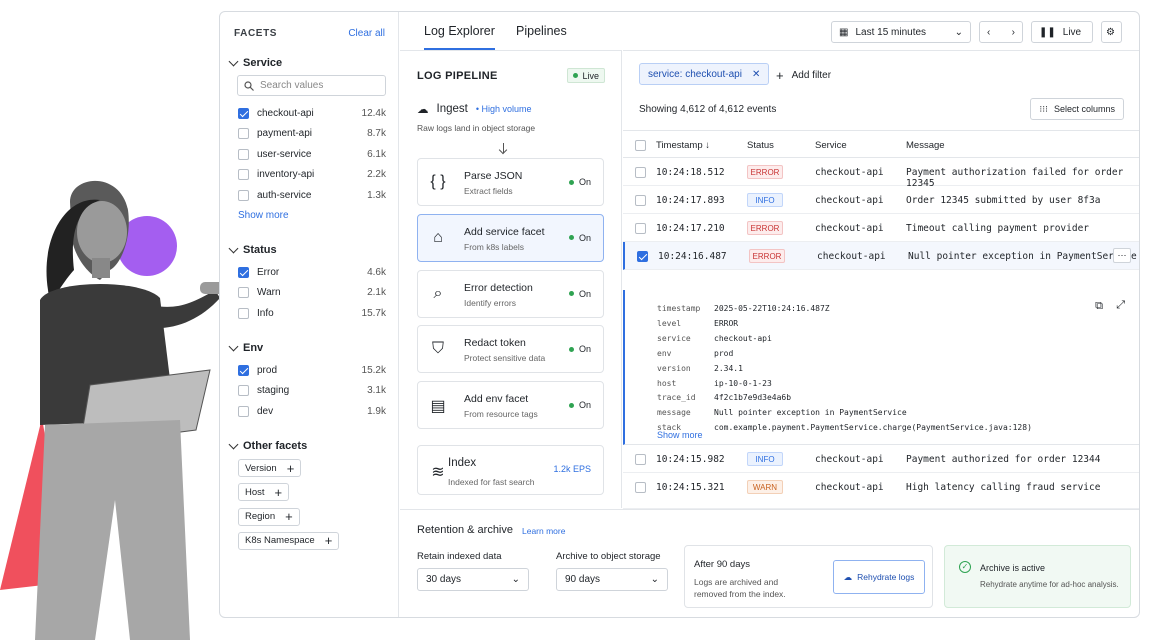  Describe the element at coordinates (376, 272) in the screenshot. I see `facet-option-count: 4.6k` at that location.